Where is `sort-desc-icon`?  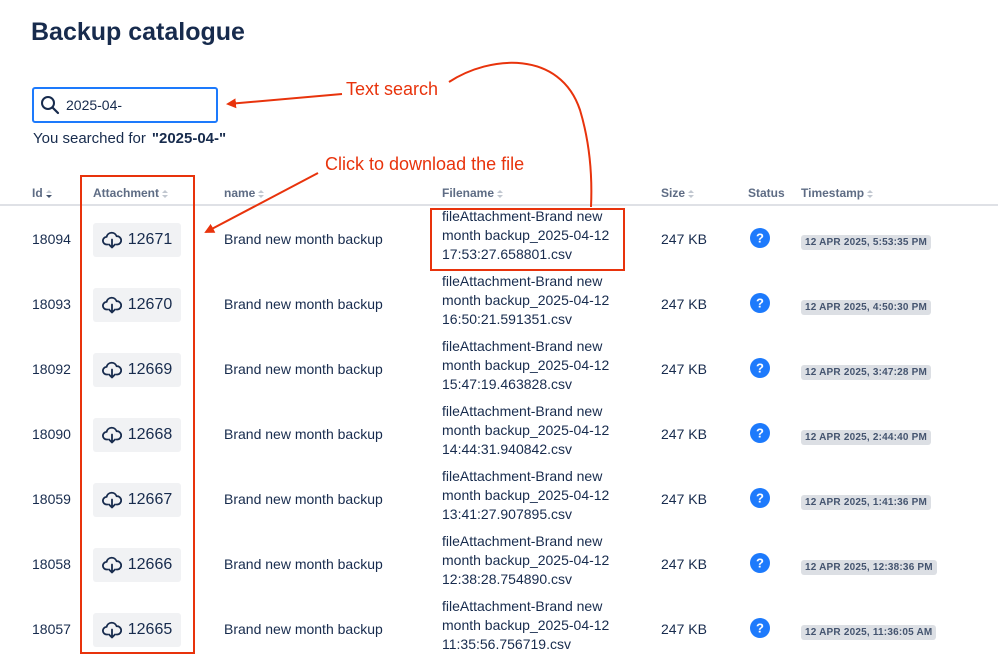 sort-desc-icon is located at coordinates (48, 193).